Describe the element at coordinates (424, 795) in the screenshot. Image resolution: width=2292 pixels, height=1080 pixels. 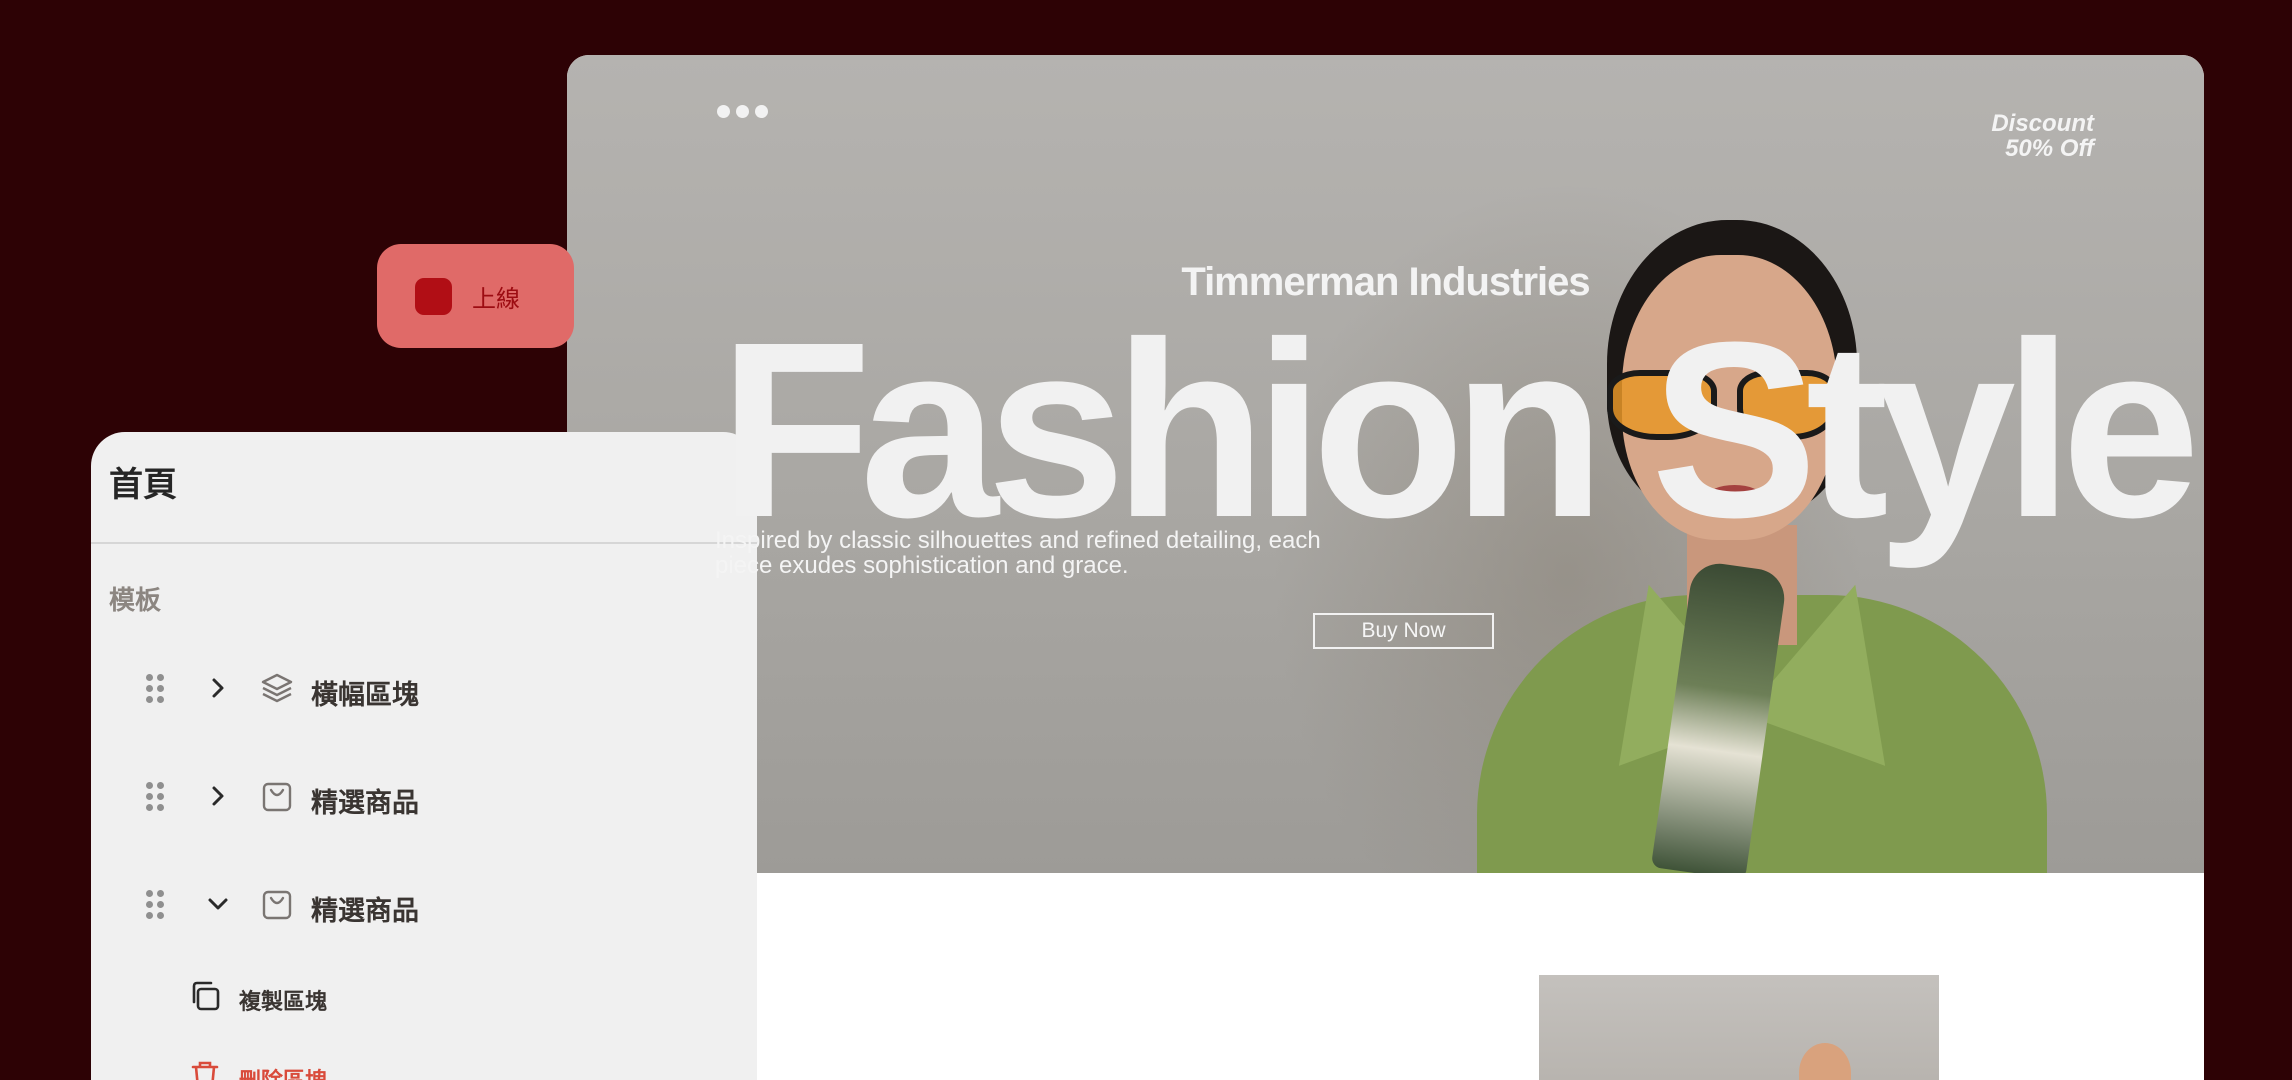
I see `template-item-featured-products: 精選商品` at that location.